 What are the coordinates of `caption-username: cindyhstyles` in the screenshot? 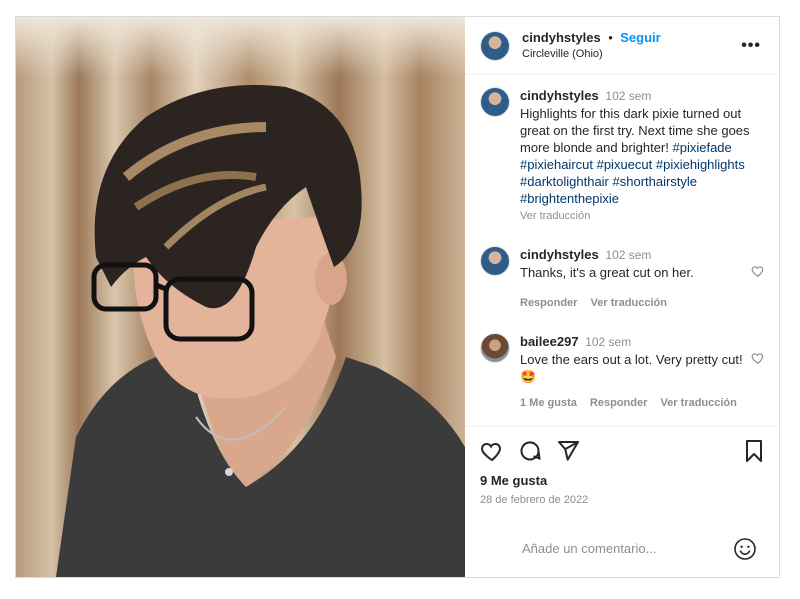 It's located at (559, 95).